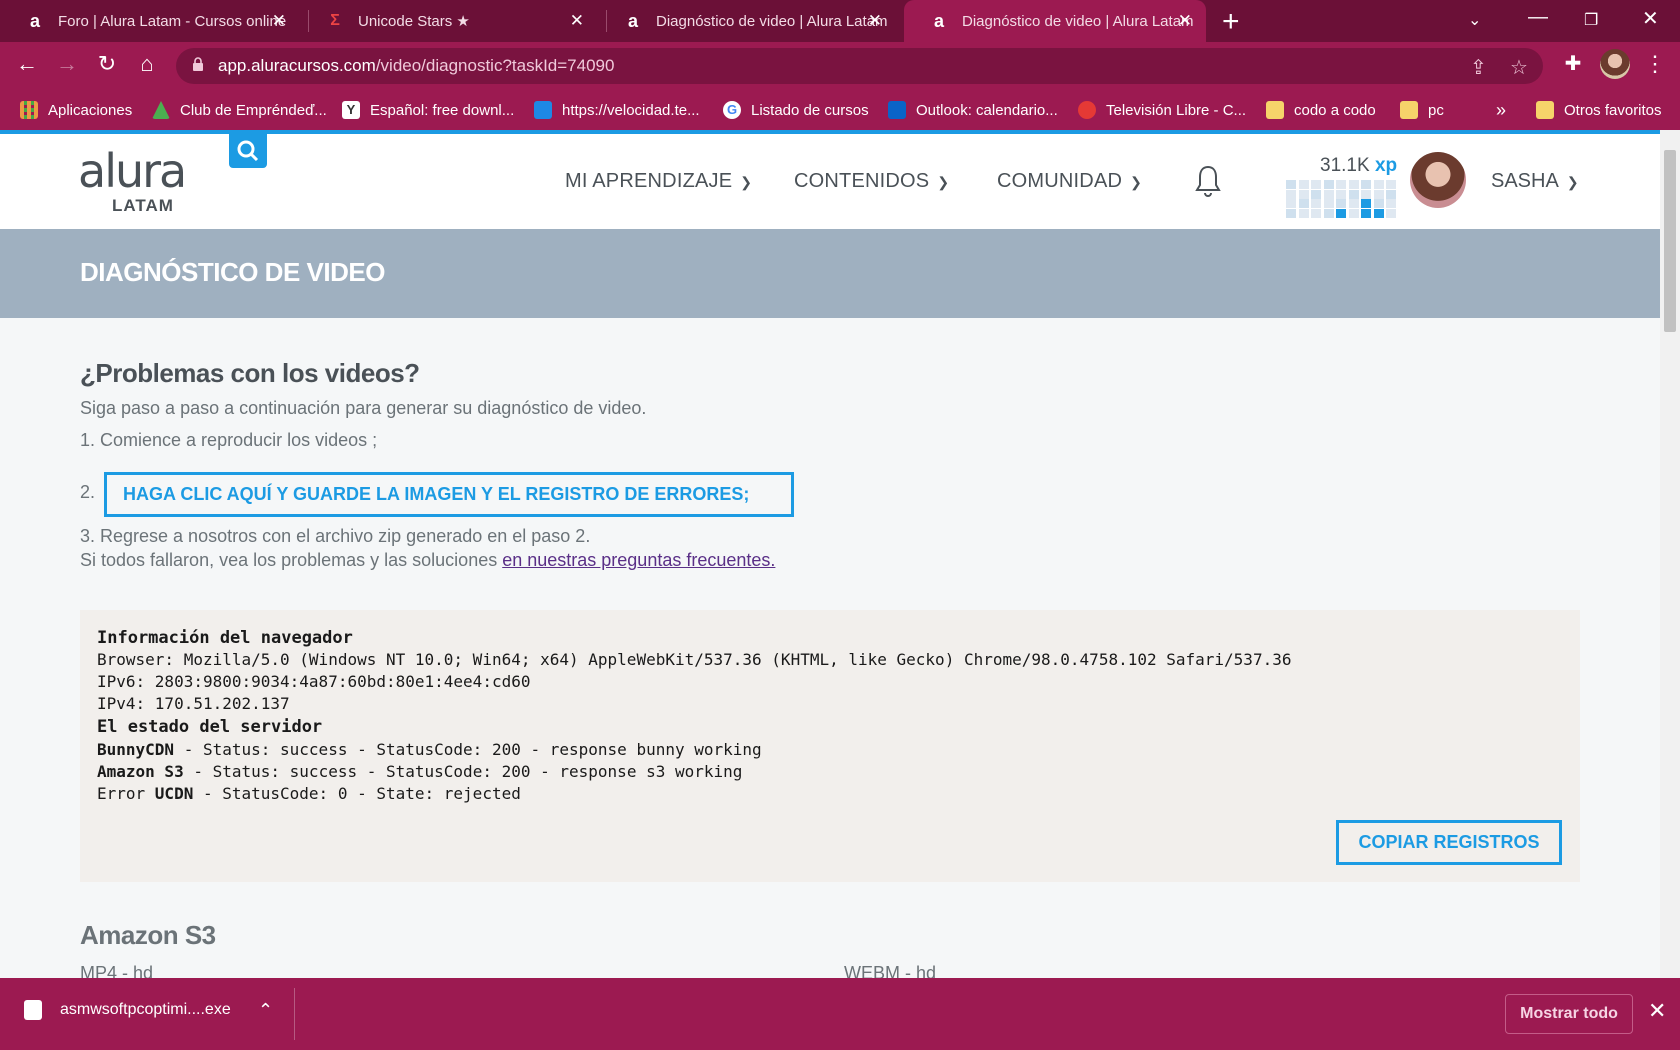 Image resolution: width=1680 pixels, height=1050 pixels. Describe the element at coordinates (225, 638) in the screenshot. I see `log-browser-heading: Información del navegador` at that location.